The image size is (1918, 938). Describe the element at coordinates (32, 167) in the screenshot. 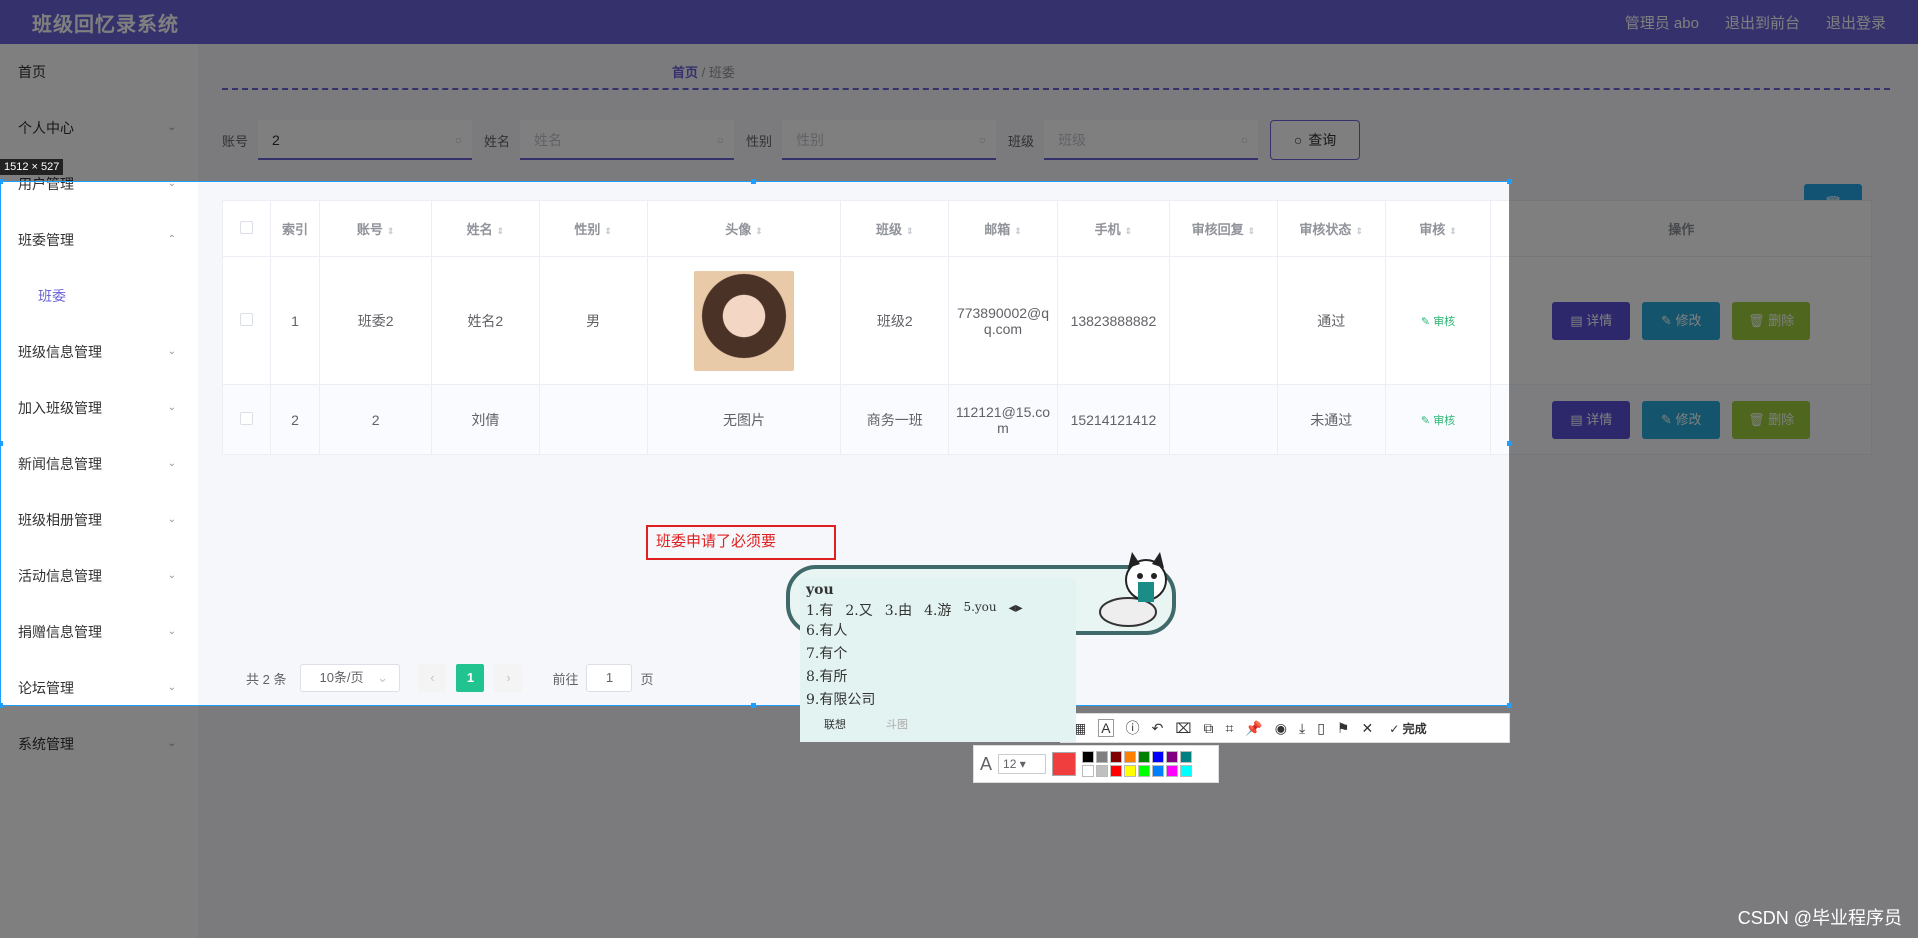

I see `capture-size-label: 1512 × 527` at that location.